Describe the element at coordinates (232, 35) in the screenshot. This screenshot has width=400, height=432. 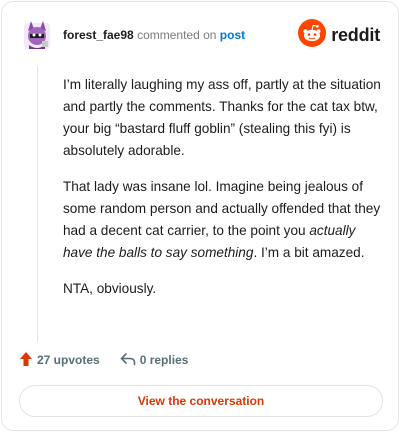
I see `post-link: post` at that location.